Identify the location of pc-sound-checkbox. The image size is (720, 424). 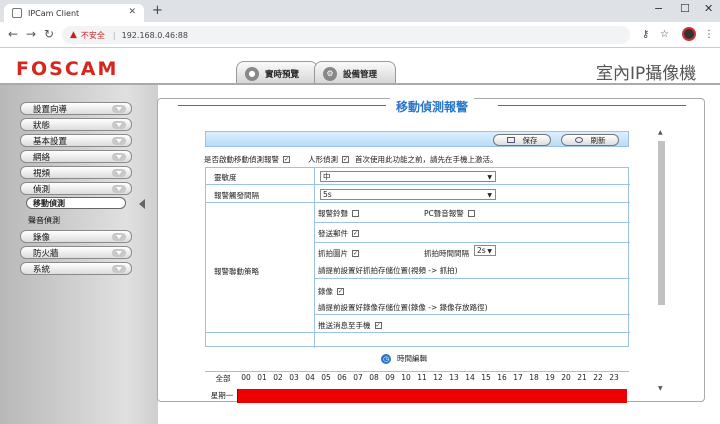
(471, 213).